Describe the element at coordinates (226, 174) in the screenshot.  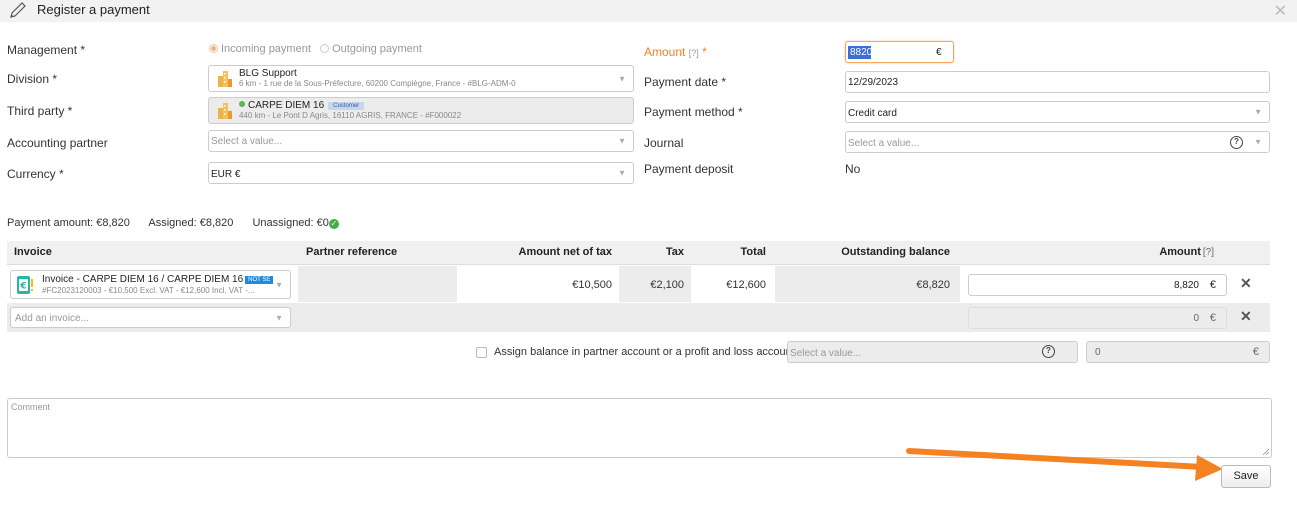
I see `currency-value: EUR €` at that location.